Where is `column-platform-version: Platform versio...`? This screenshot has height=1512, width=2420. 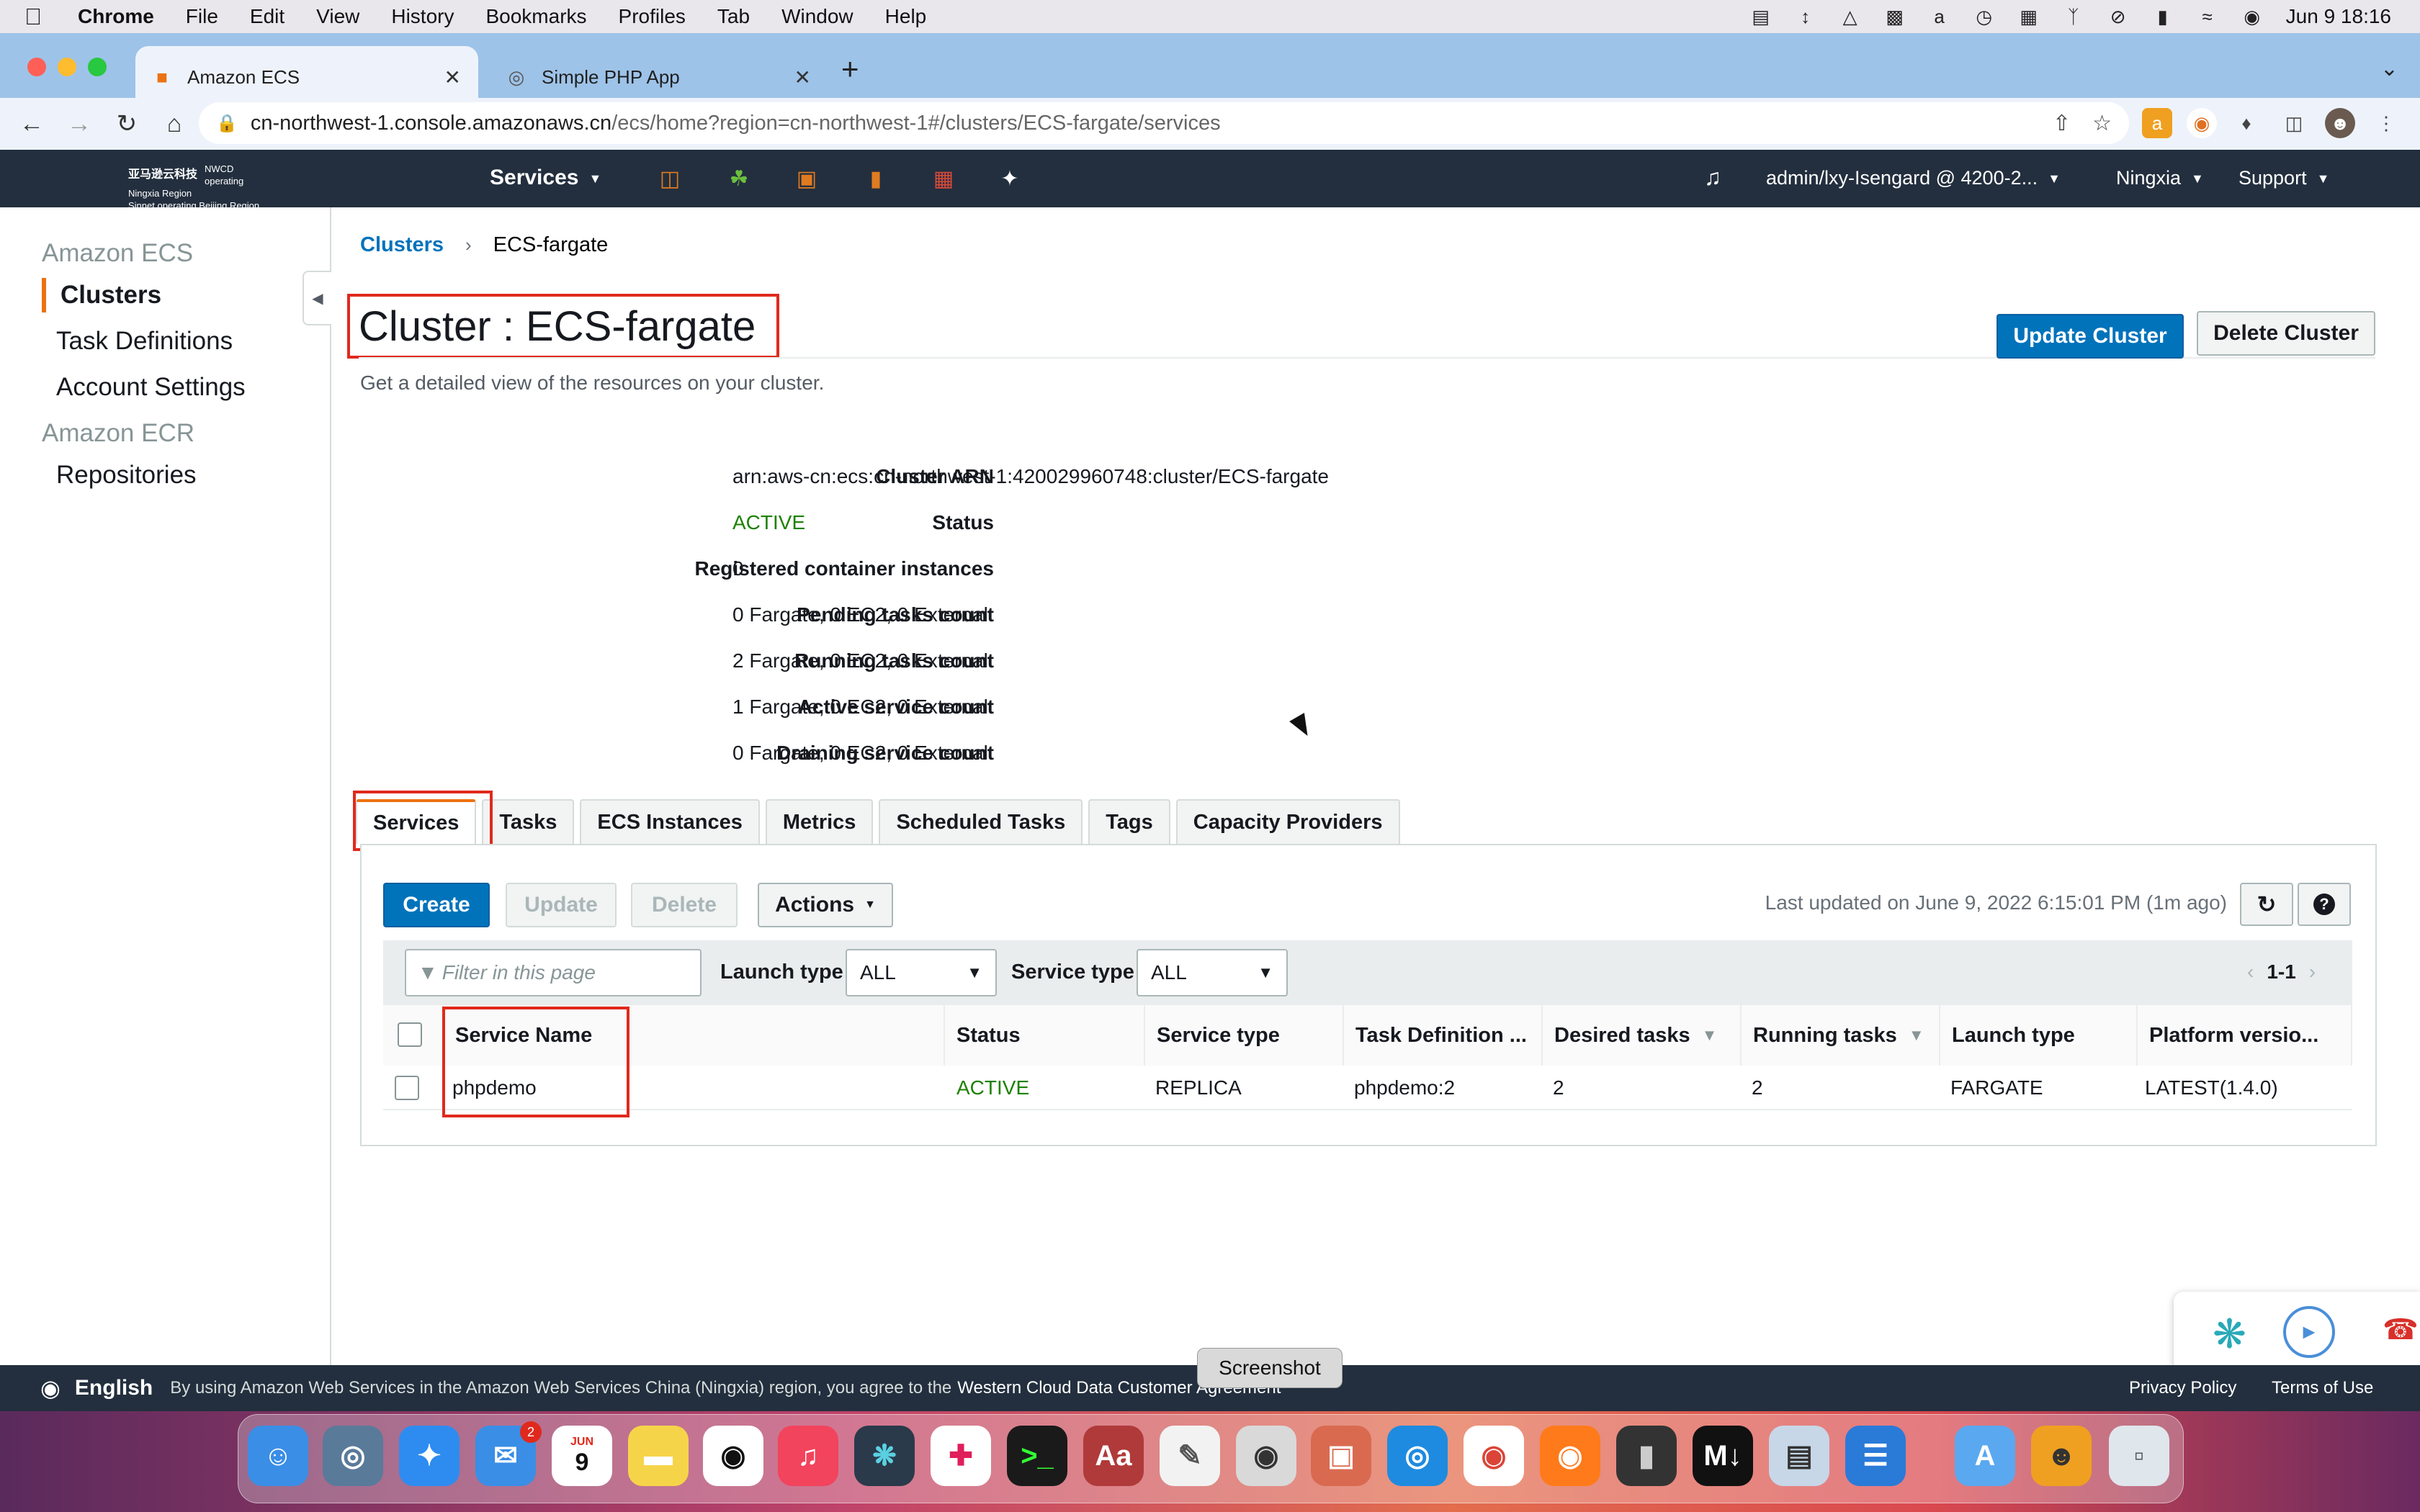 column-platform-version: Platform versio... is located at coordinates (2245, 1035).